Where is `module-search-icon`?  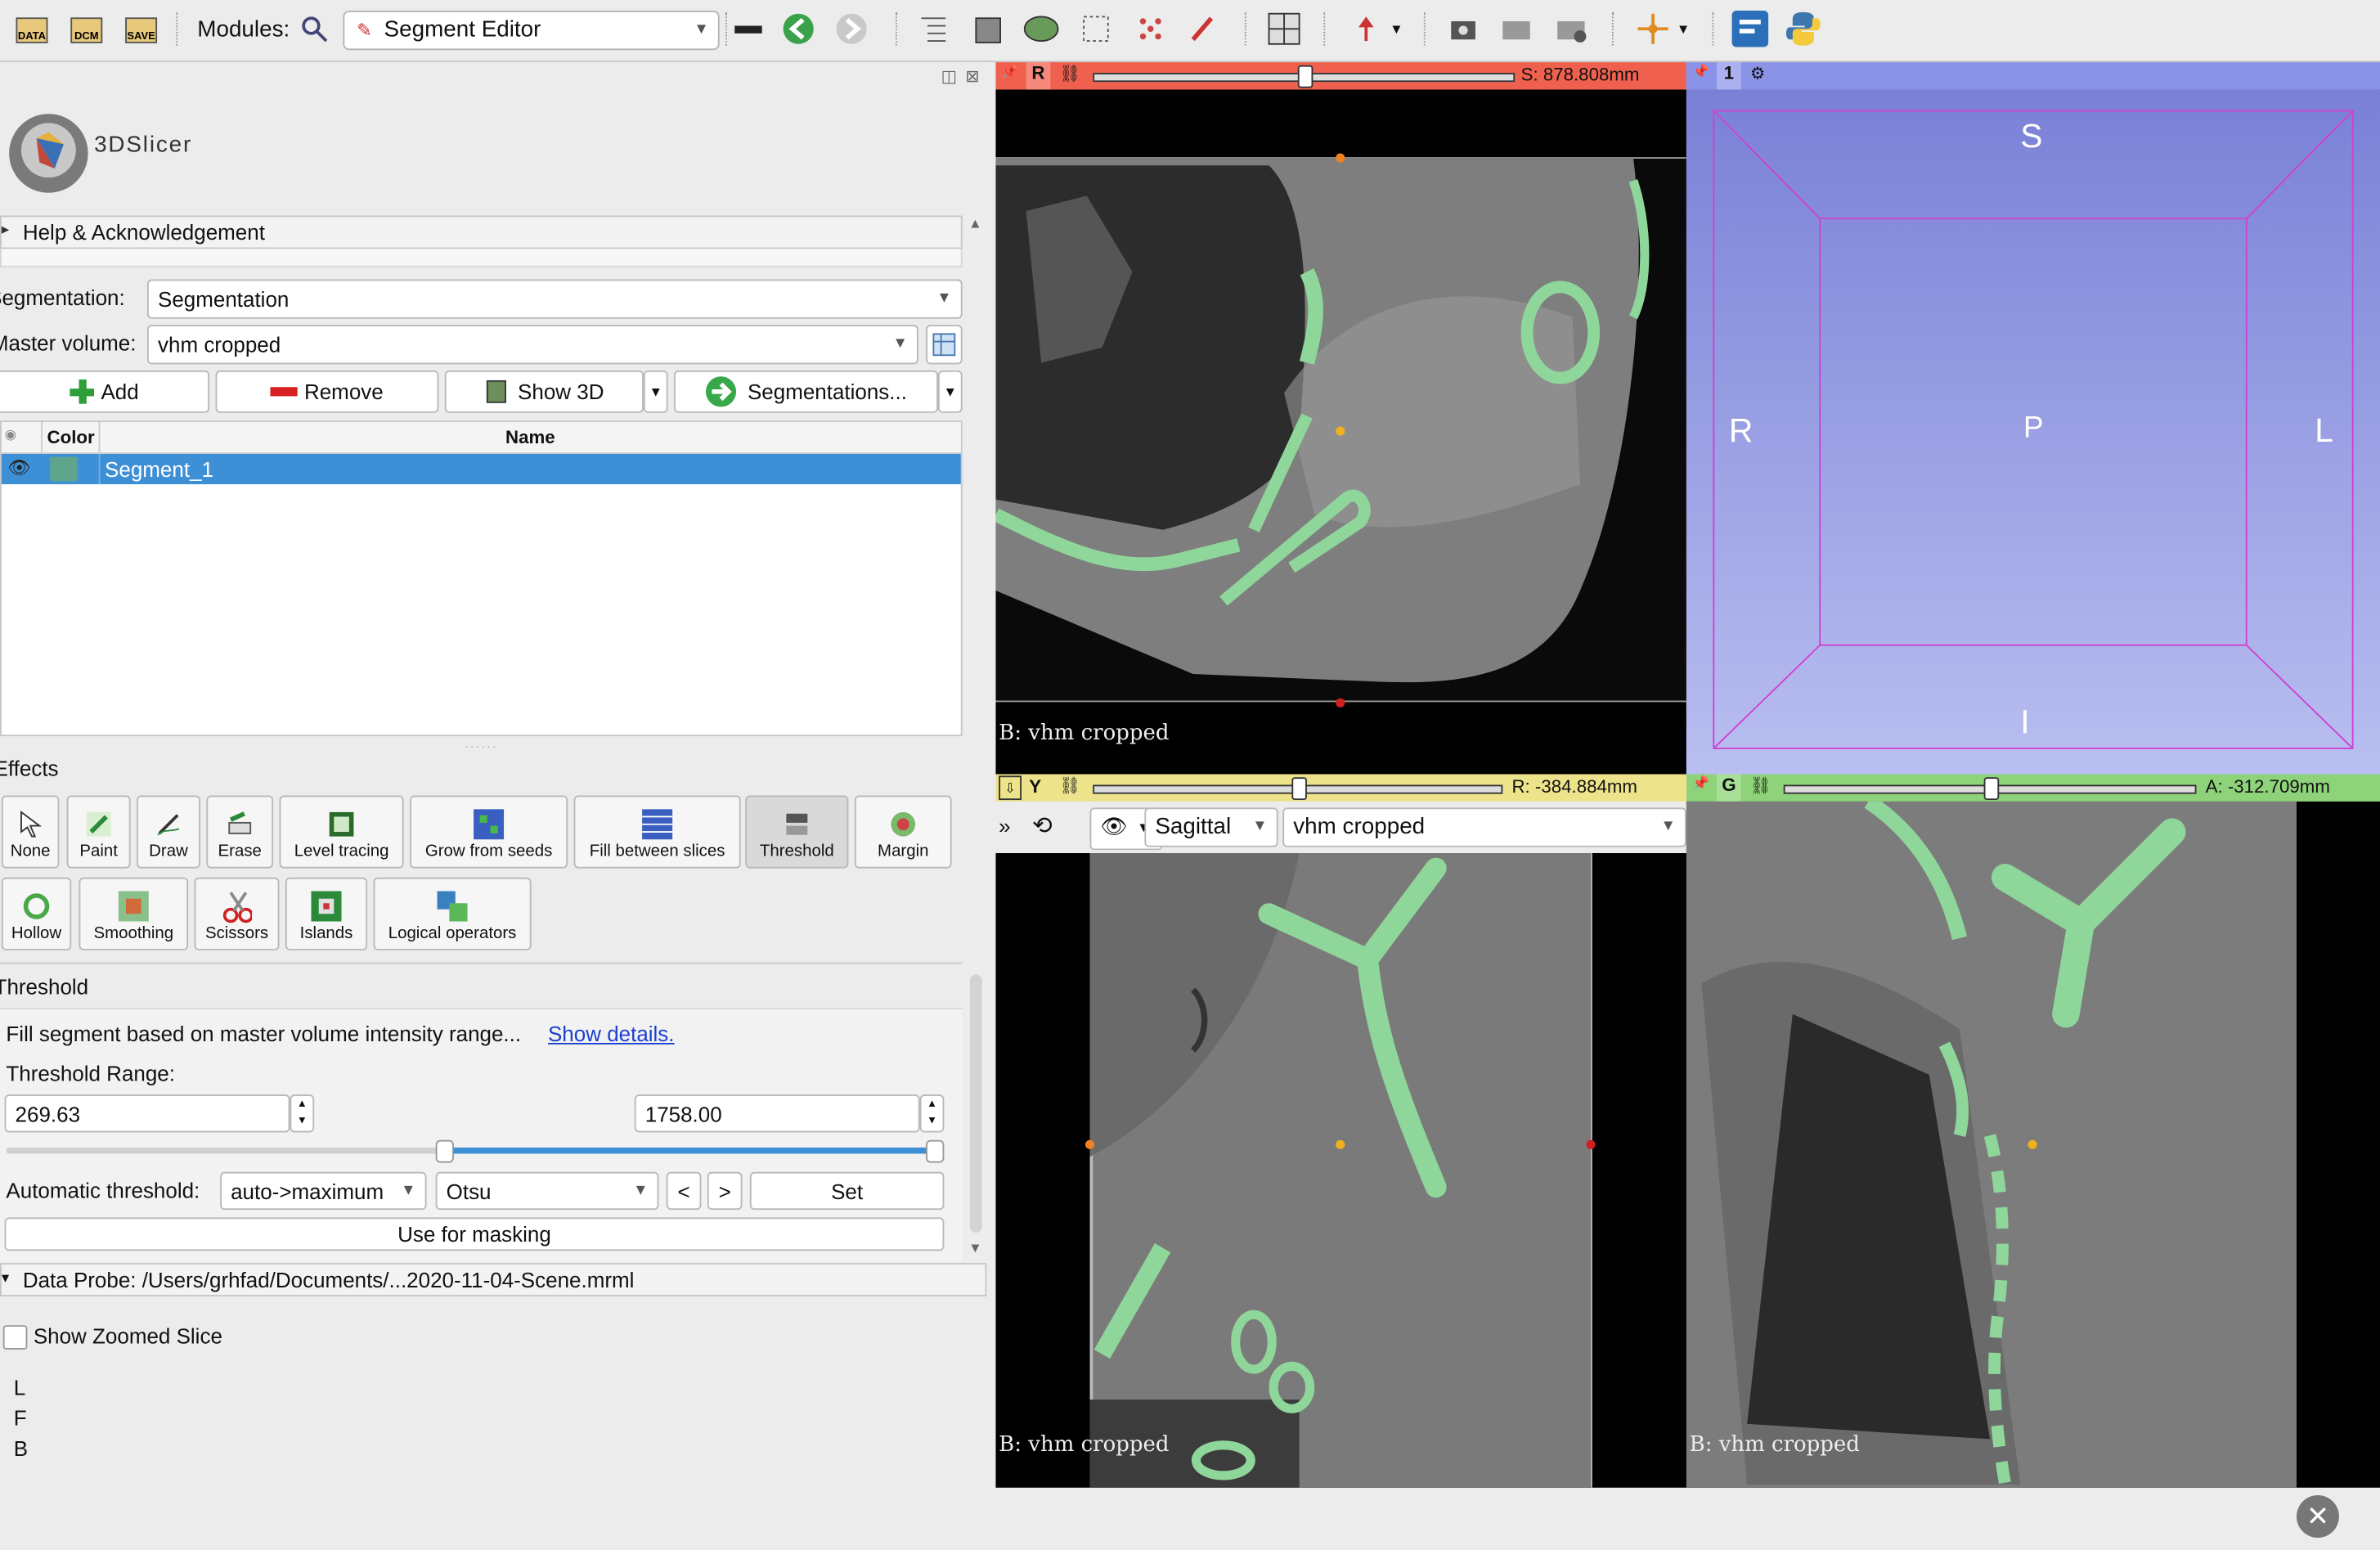 module-search-icon is located at coordinates (314, 28).